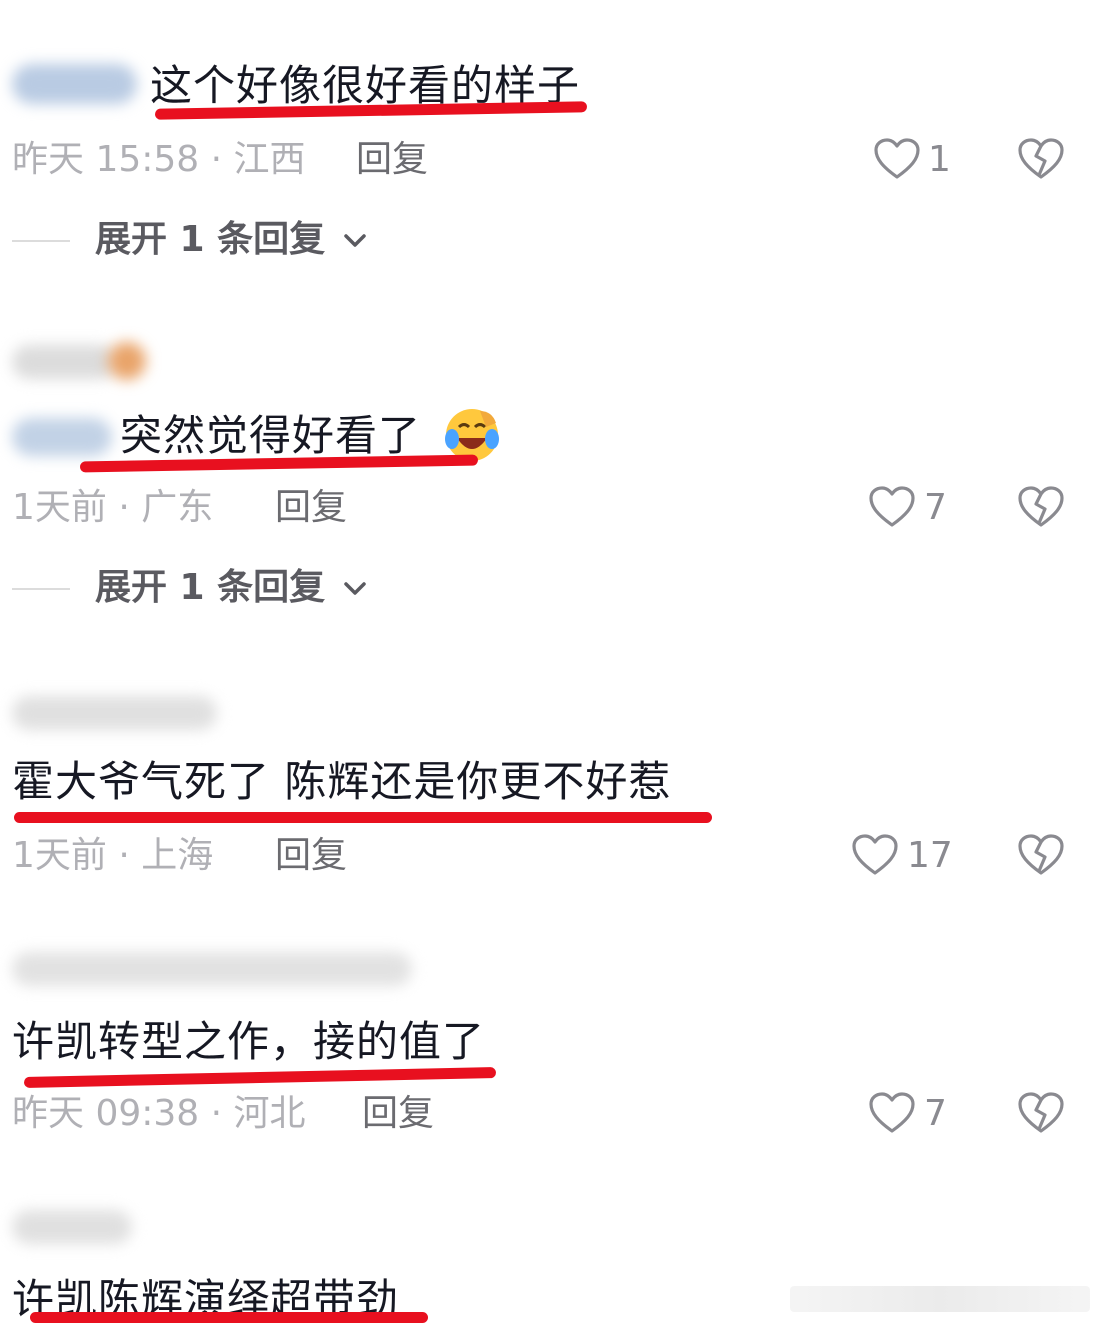 The height and width of the screenshot is (1326, 1102). Describe the element at coordinates (113, 855) in the screenshot. I see `comment-time-location: 1天前 · 上海` at that location.